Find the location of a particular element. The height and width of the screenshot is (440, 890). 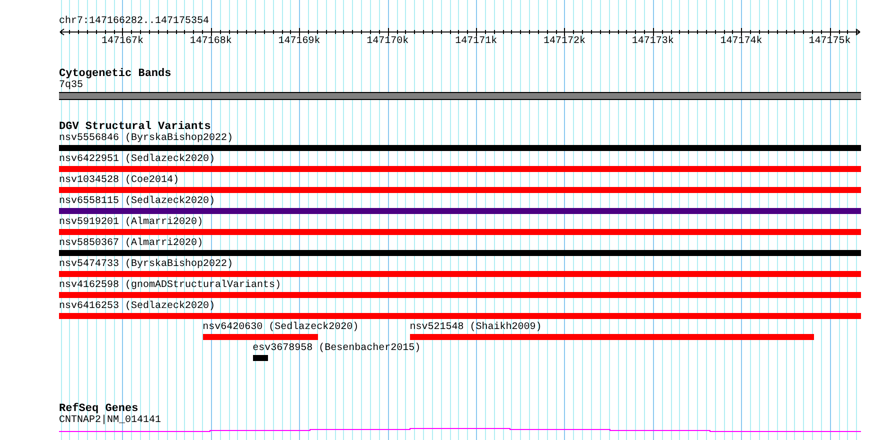

tick-label: 147169k is located at coordinates (299, 42).